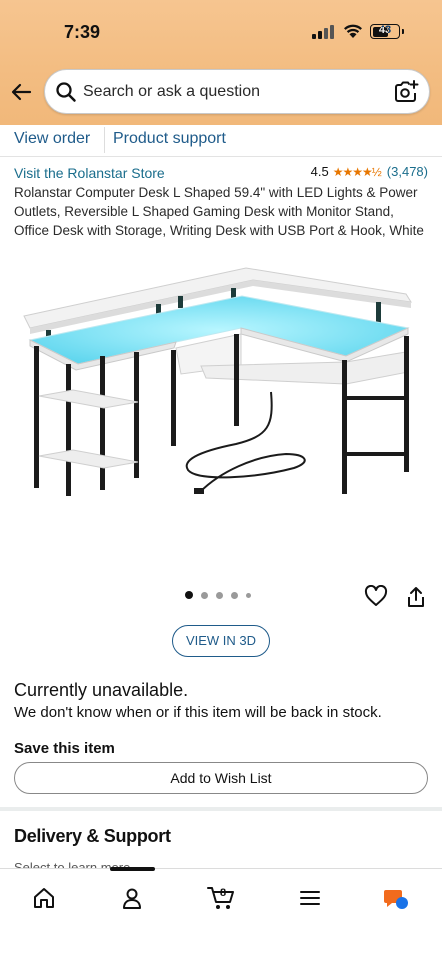 Image resolution: width=442 pixels, height=960 pixels. What do you see at coordinates (22, 92) in the screenshot?
I see `back-arrow-icon` at bounding box center [22, 92].